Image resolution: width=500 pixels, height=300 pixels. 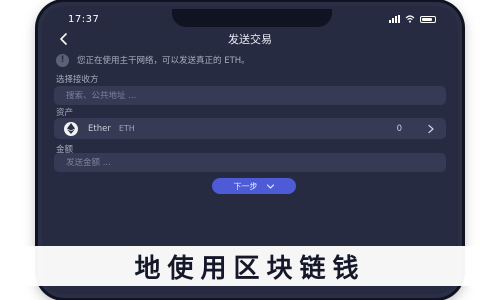 I want to click on chevron-down-icon, so click(x=270, y=186).